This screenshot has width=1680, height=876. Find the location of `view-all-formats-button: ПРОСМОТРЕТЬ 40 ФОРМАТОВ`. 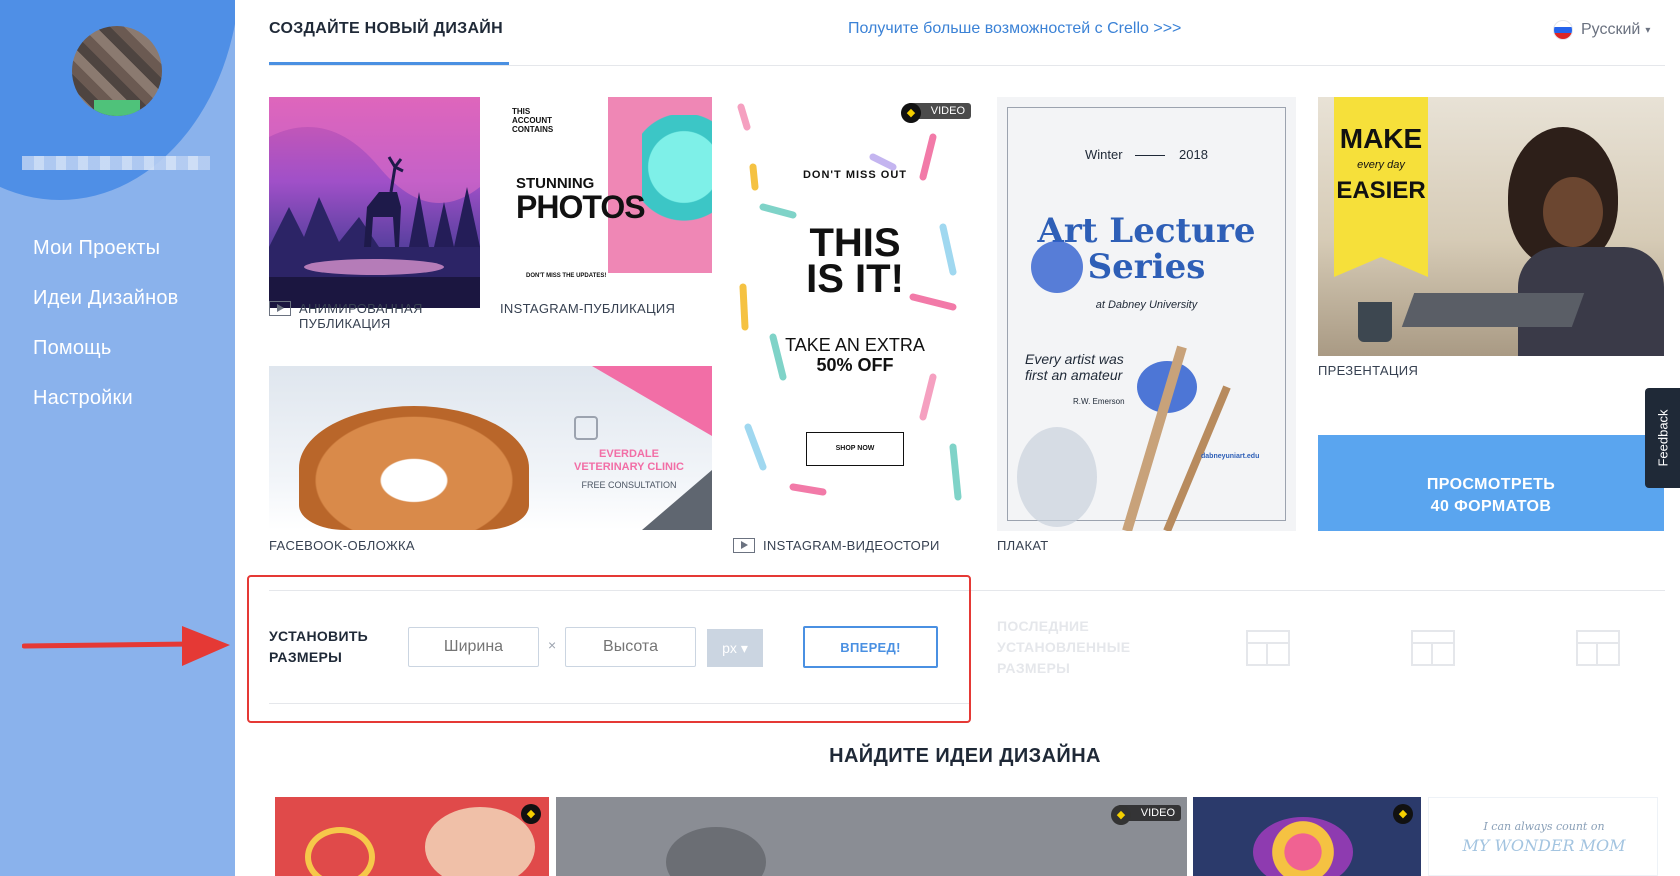

view-all-formats-button: ПРОСМОТРЕТЬ 40 ФОРМАТОВ is located at coordinates (1491, 483).